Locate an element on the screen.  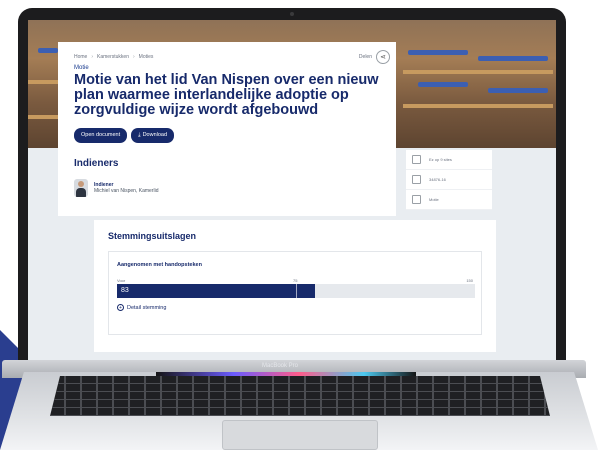
touch-bar is located at coordinates (286, 374).